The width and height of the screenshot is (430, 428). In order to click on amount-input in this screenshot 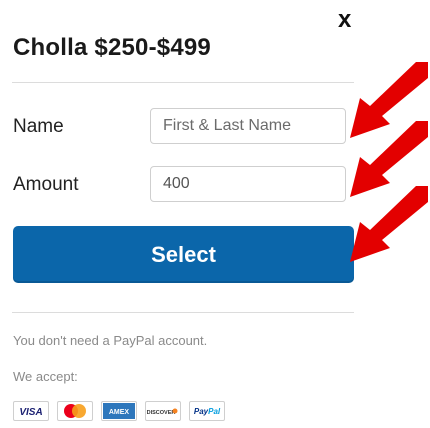, I will do `click(248, 184)`.